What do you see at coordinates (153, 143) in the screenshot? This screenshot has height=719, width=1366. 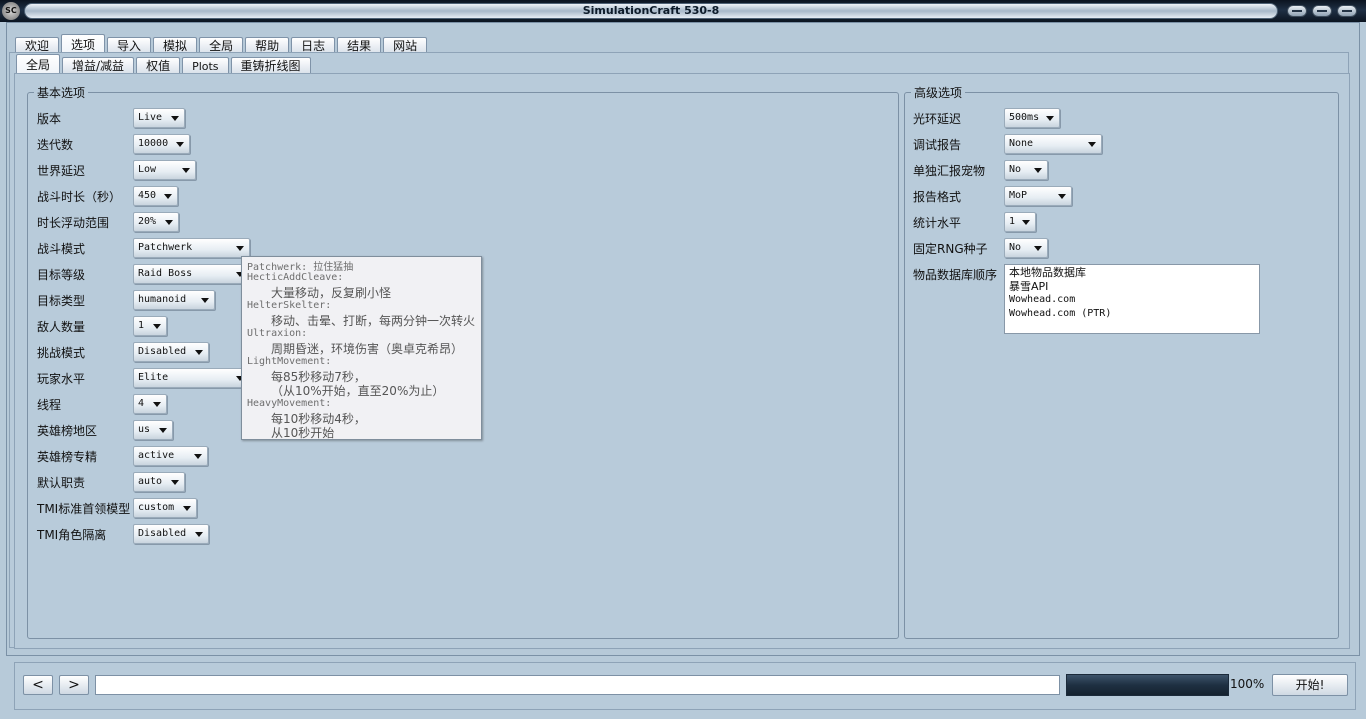 I see `select-value: 10000` at bounding box center [153, 143].